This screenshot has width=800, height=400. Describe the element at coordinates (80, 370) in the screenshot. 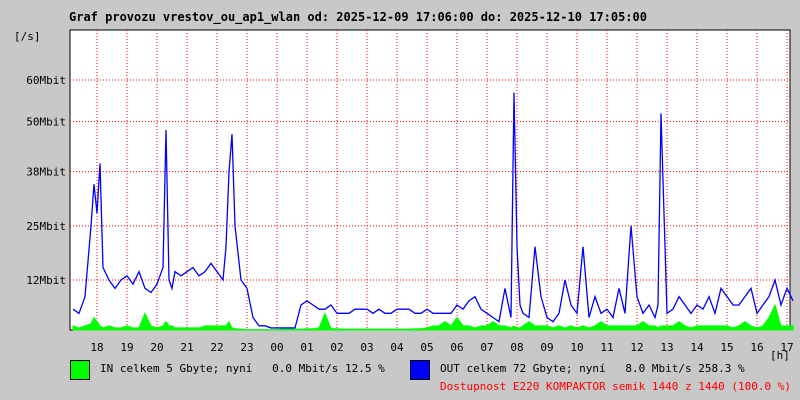

I see `legend-in-swatch` at that location.